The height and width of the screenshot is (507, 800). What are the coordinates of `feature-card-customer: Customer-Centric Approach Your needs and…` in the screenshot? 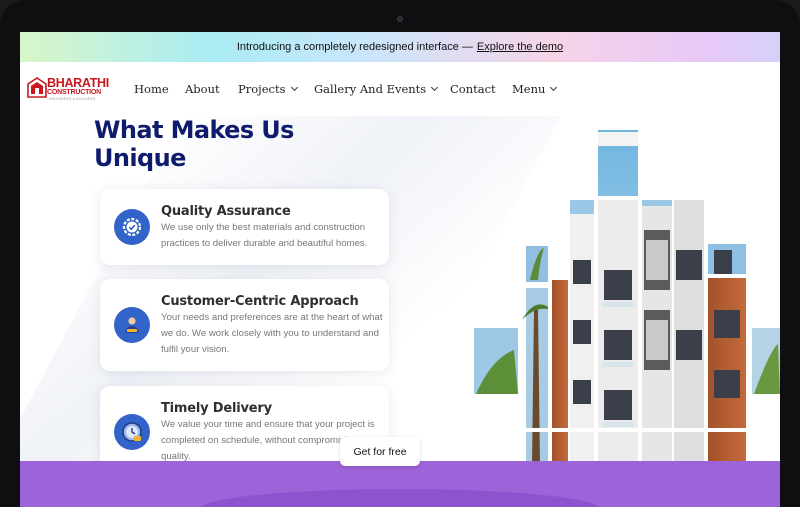 It's located at (244, 325).